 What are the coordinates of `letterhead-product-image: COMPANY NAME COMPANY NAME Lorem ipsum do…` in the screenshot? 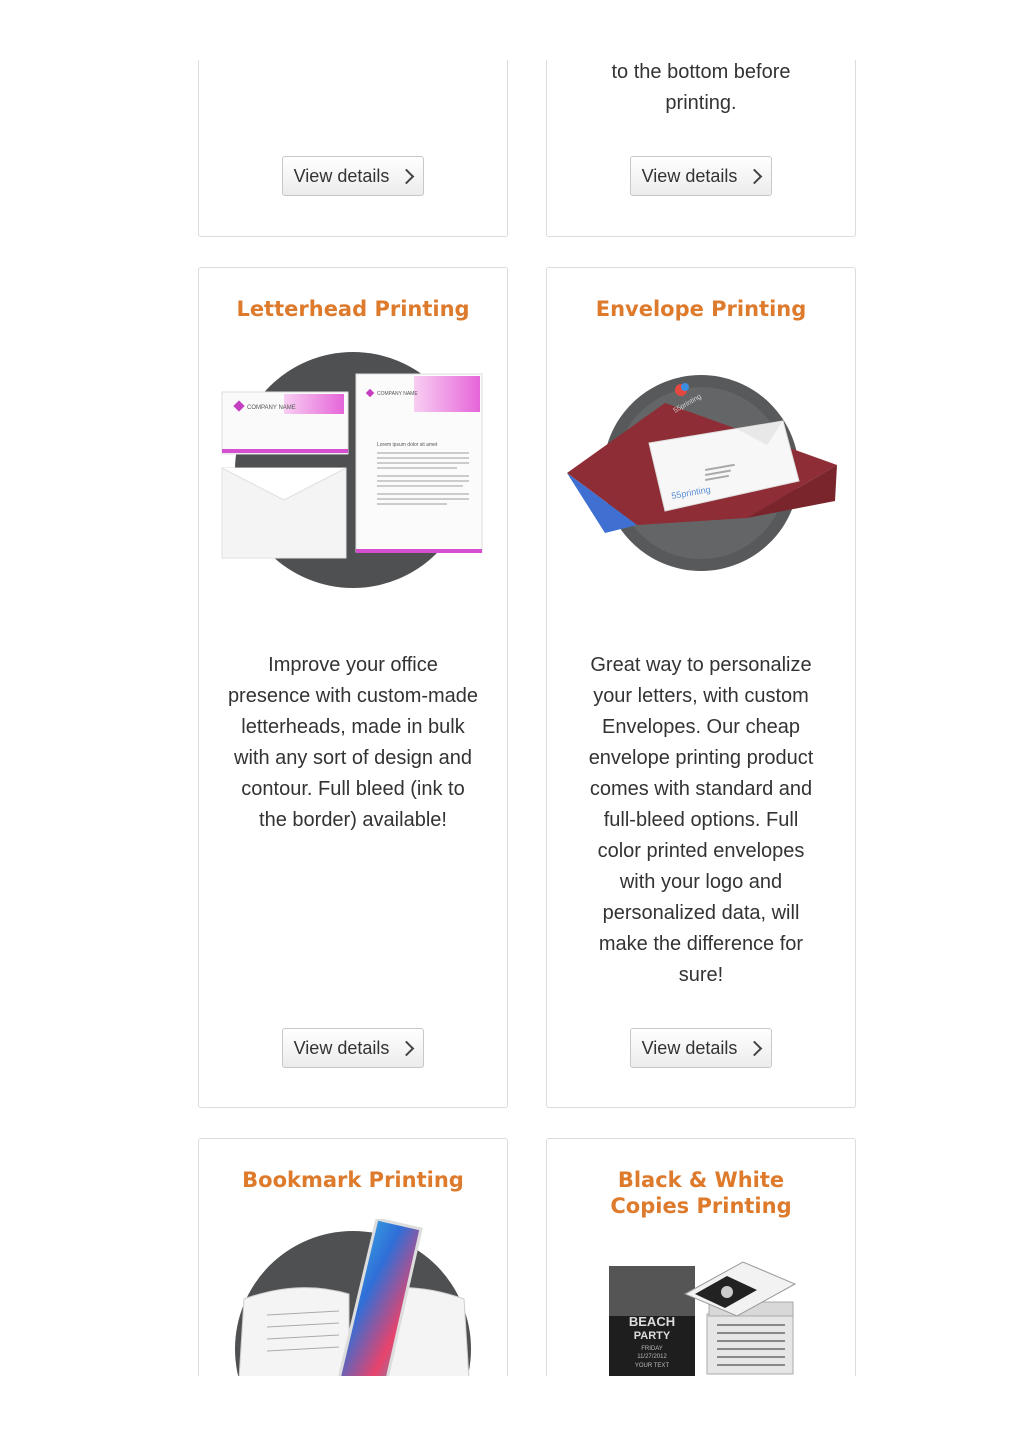 It's located at (353, 472).